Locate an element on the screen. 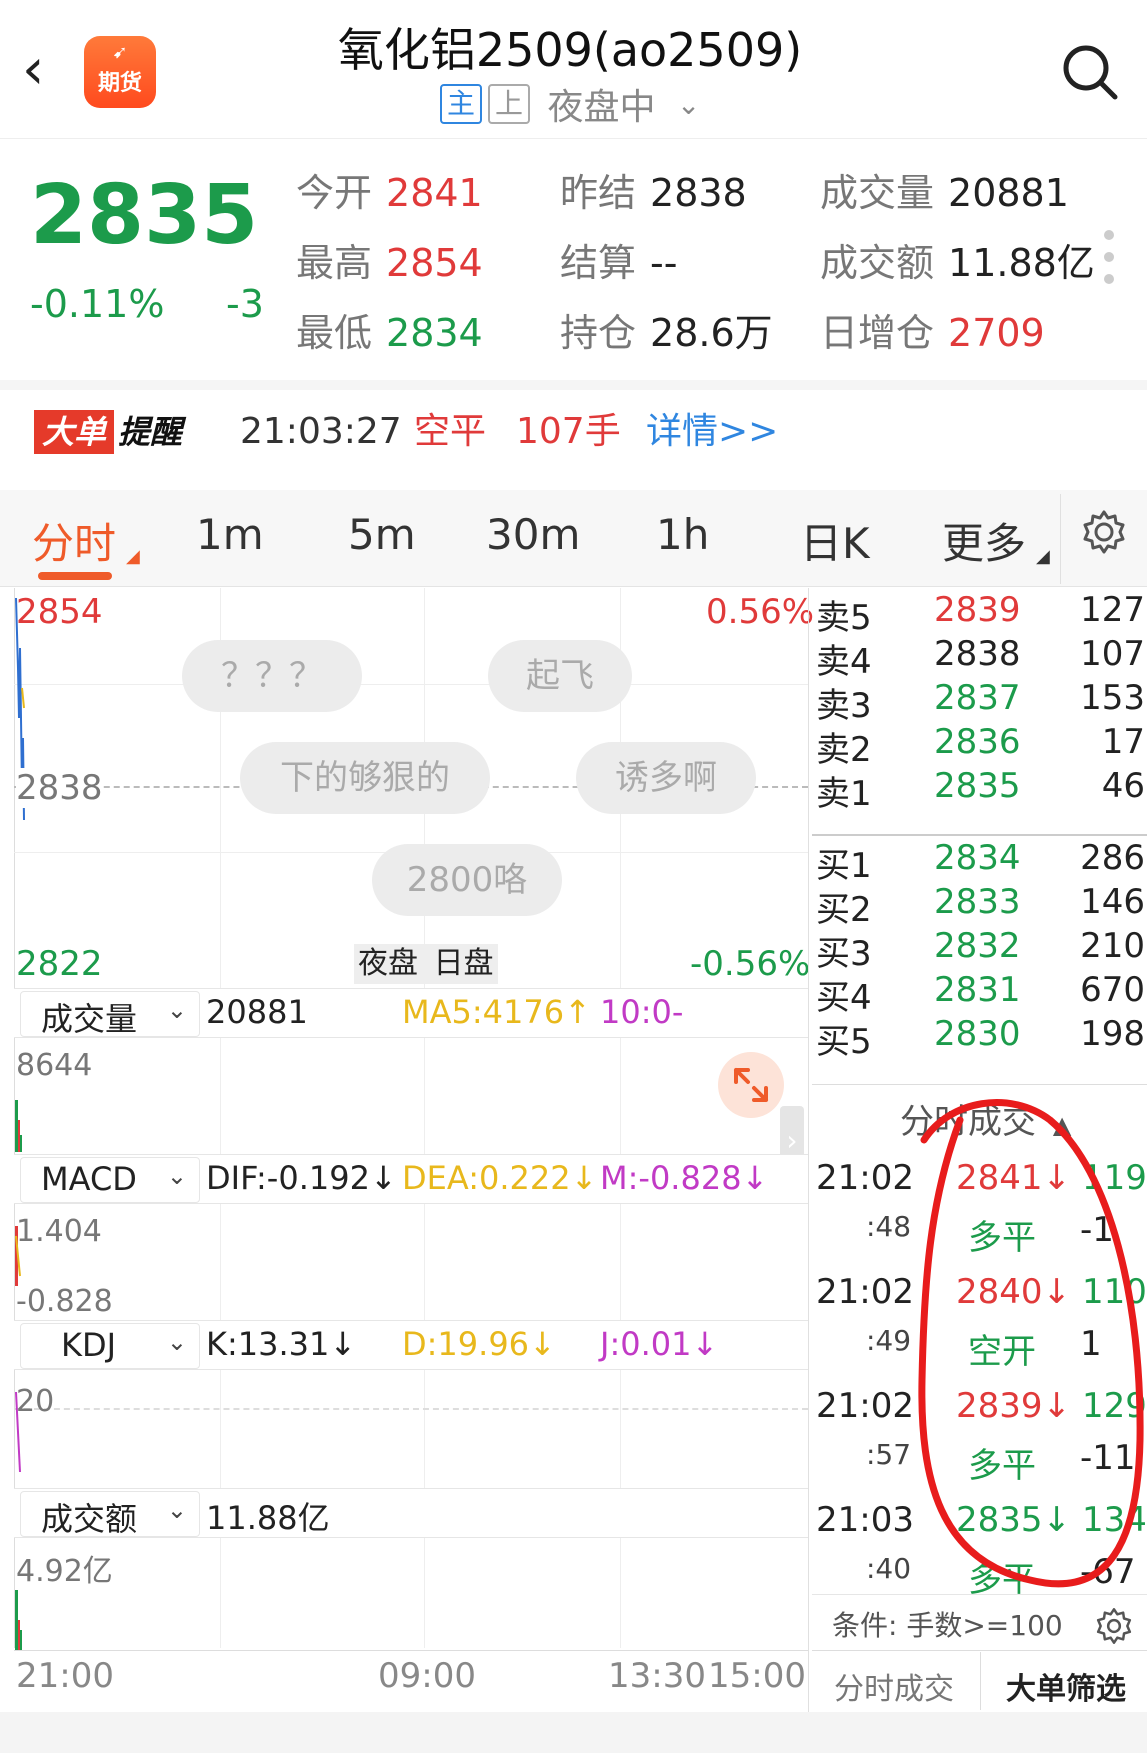 This screenshot has width=1147, height=1753. time-tick: 21:00 is located at coordinates (65, 1676).